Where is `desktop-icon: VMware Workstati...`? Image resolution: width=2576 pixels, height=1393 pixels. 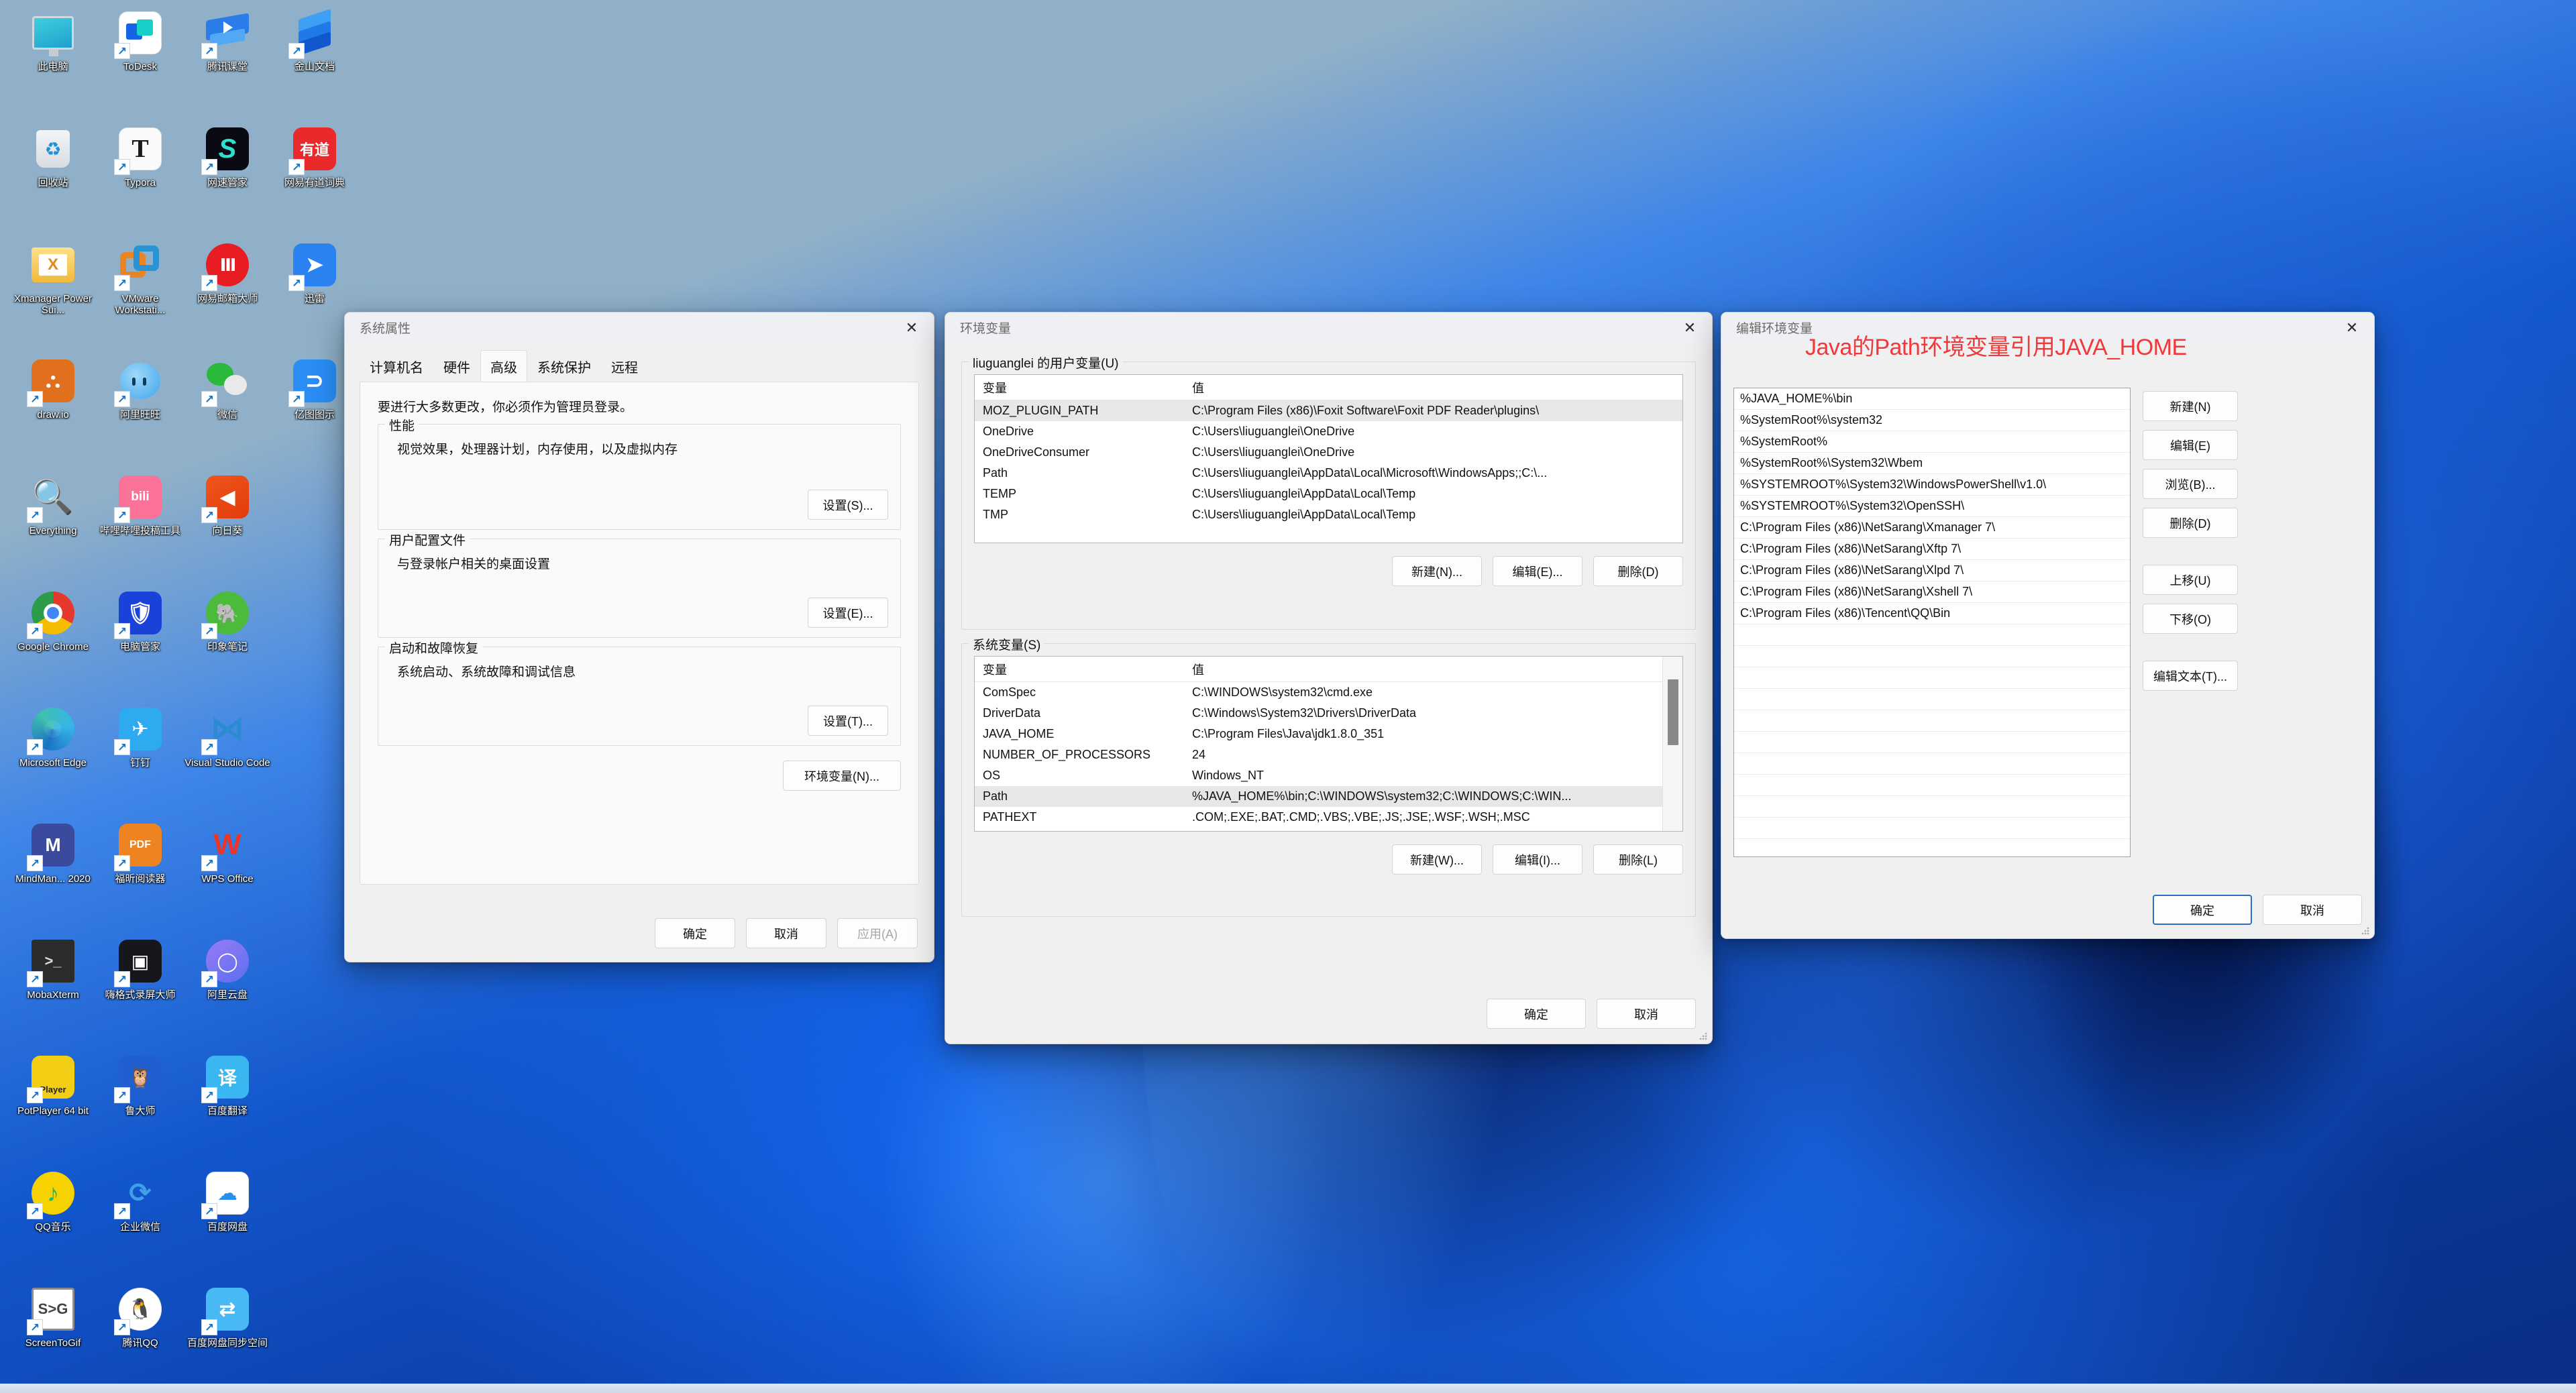
desktop-icon: VMware Workstati... is located at coordinates (140, 294).